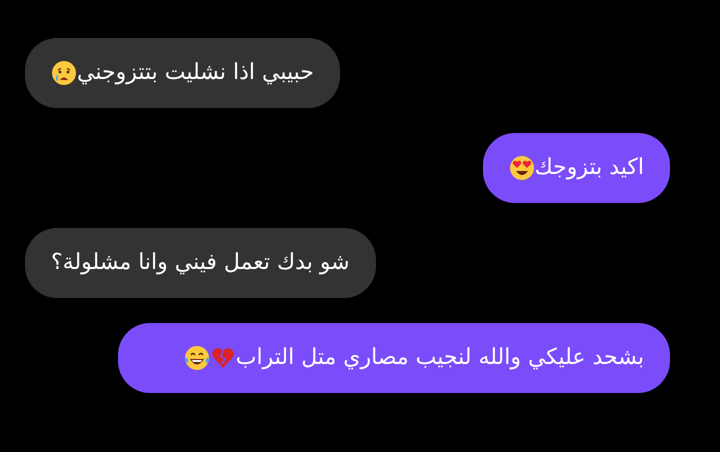 This screenshot has width=720, height=452. Describe the element at coordinates (64, 73) in the screenshot. I see `crying-face-icon` at that location.